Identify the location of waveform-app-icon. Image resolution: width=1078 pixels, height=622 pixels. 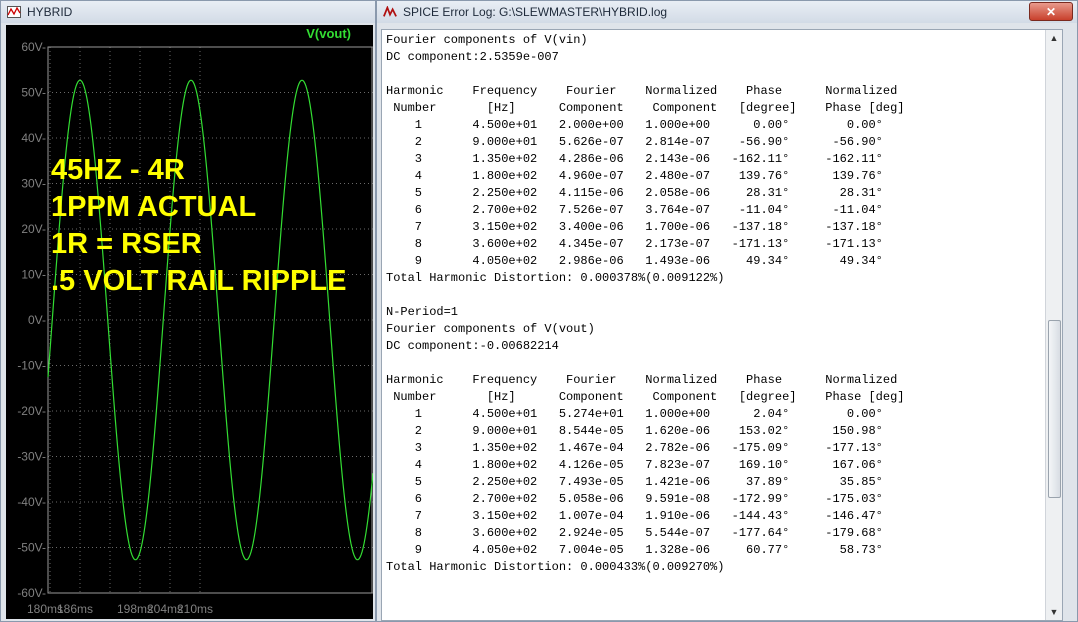
(14, 12).